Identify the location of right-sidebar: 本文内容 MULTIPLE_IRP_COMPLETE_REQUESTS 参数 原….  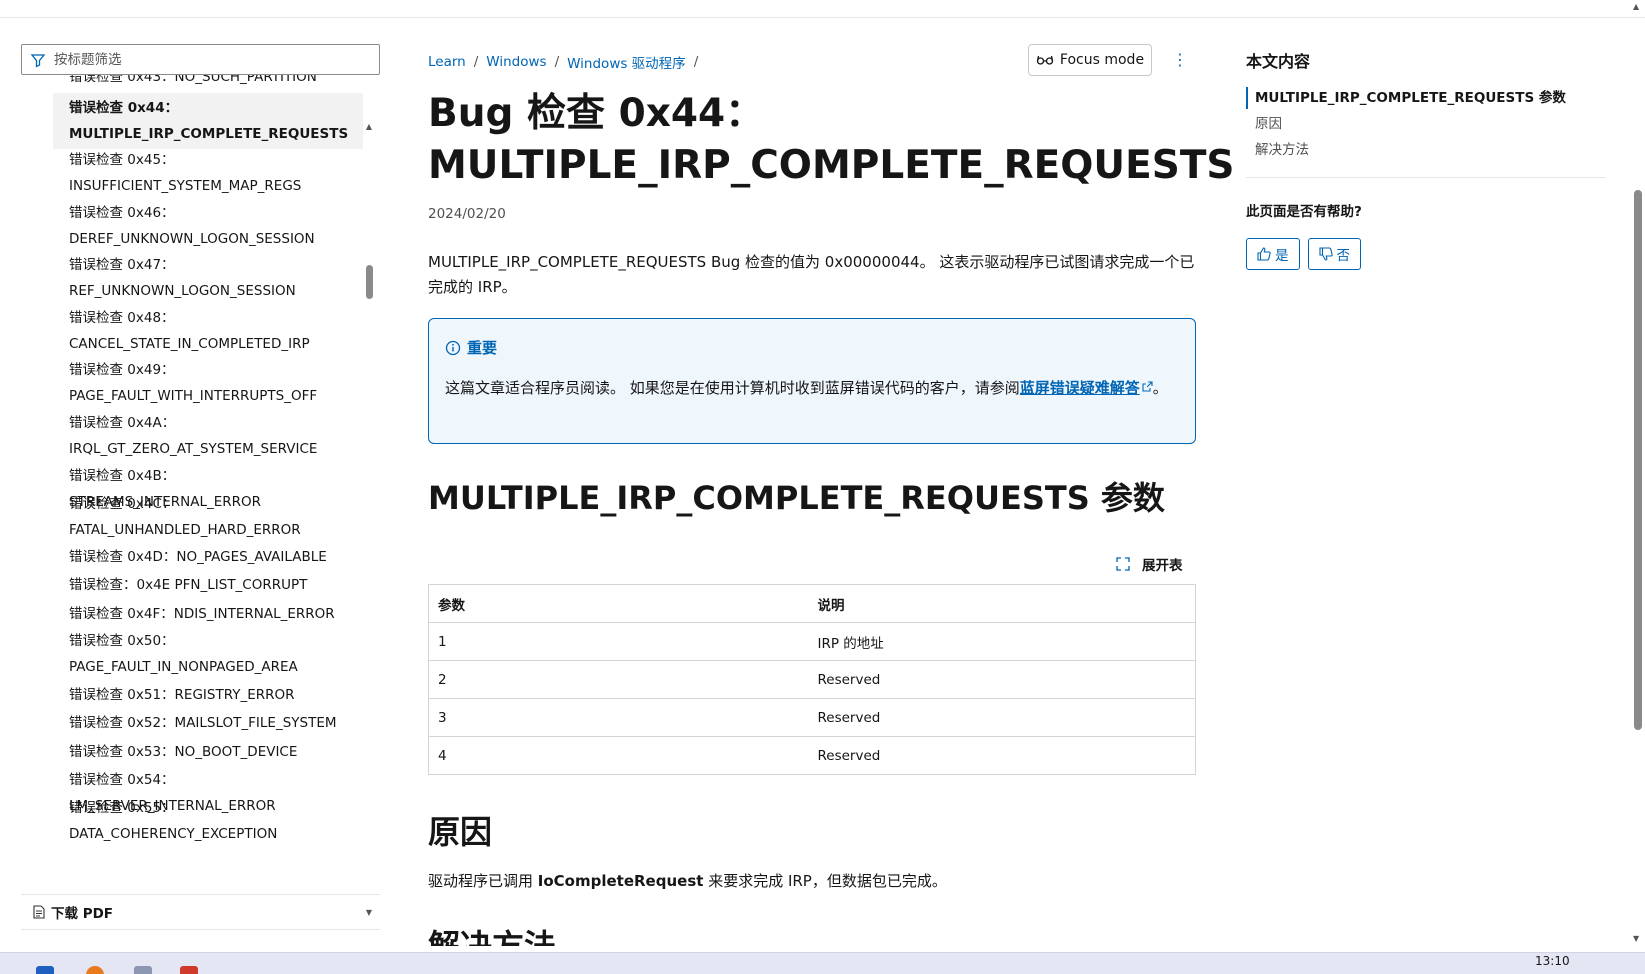
(1426, 159).